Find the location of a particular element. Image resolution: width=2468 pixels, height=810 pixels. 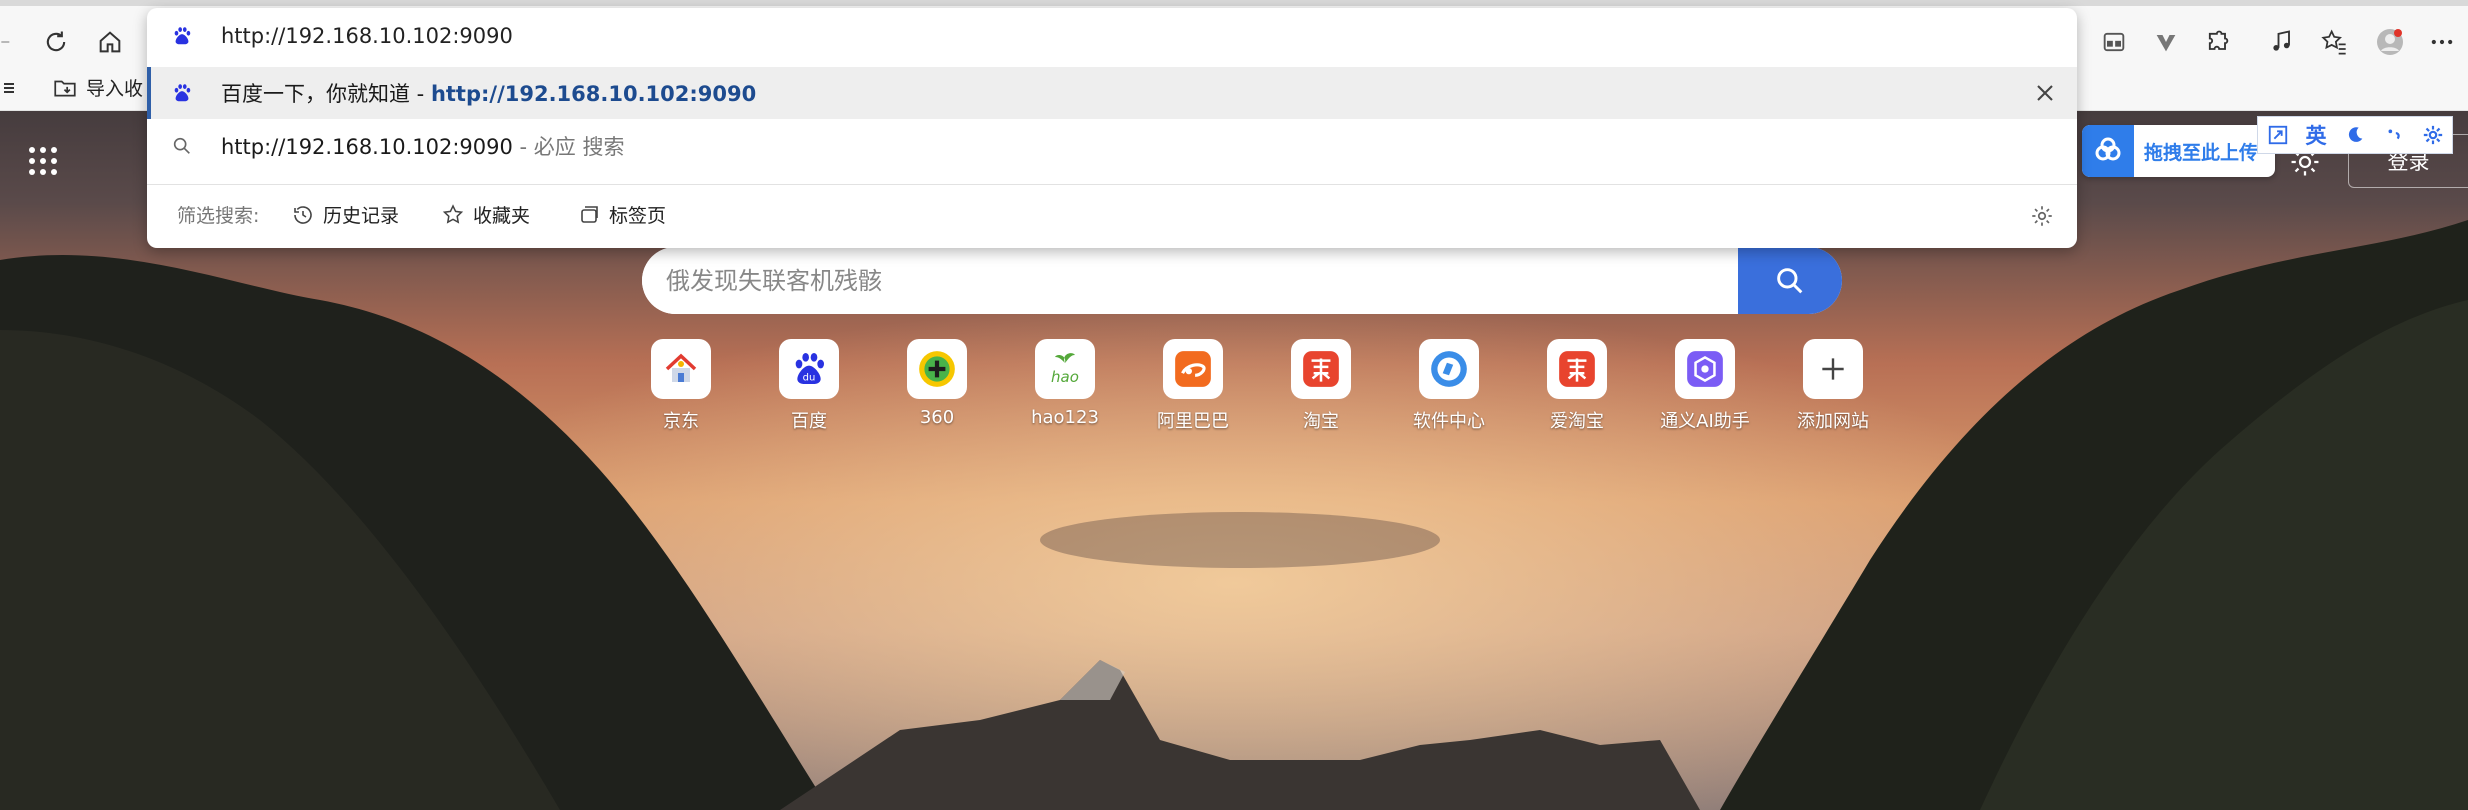

ai-taobao-icon is located at coordinates (1577, 369).